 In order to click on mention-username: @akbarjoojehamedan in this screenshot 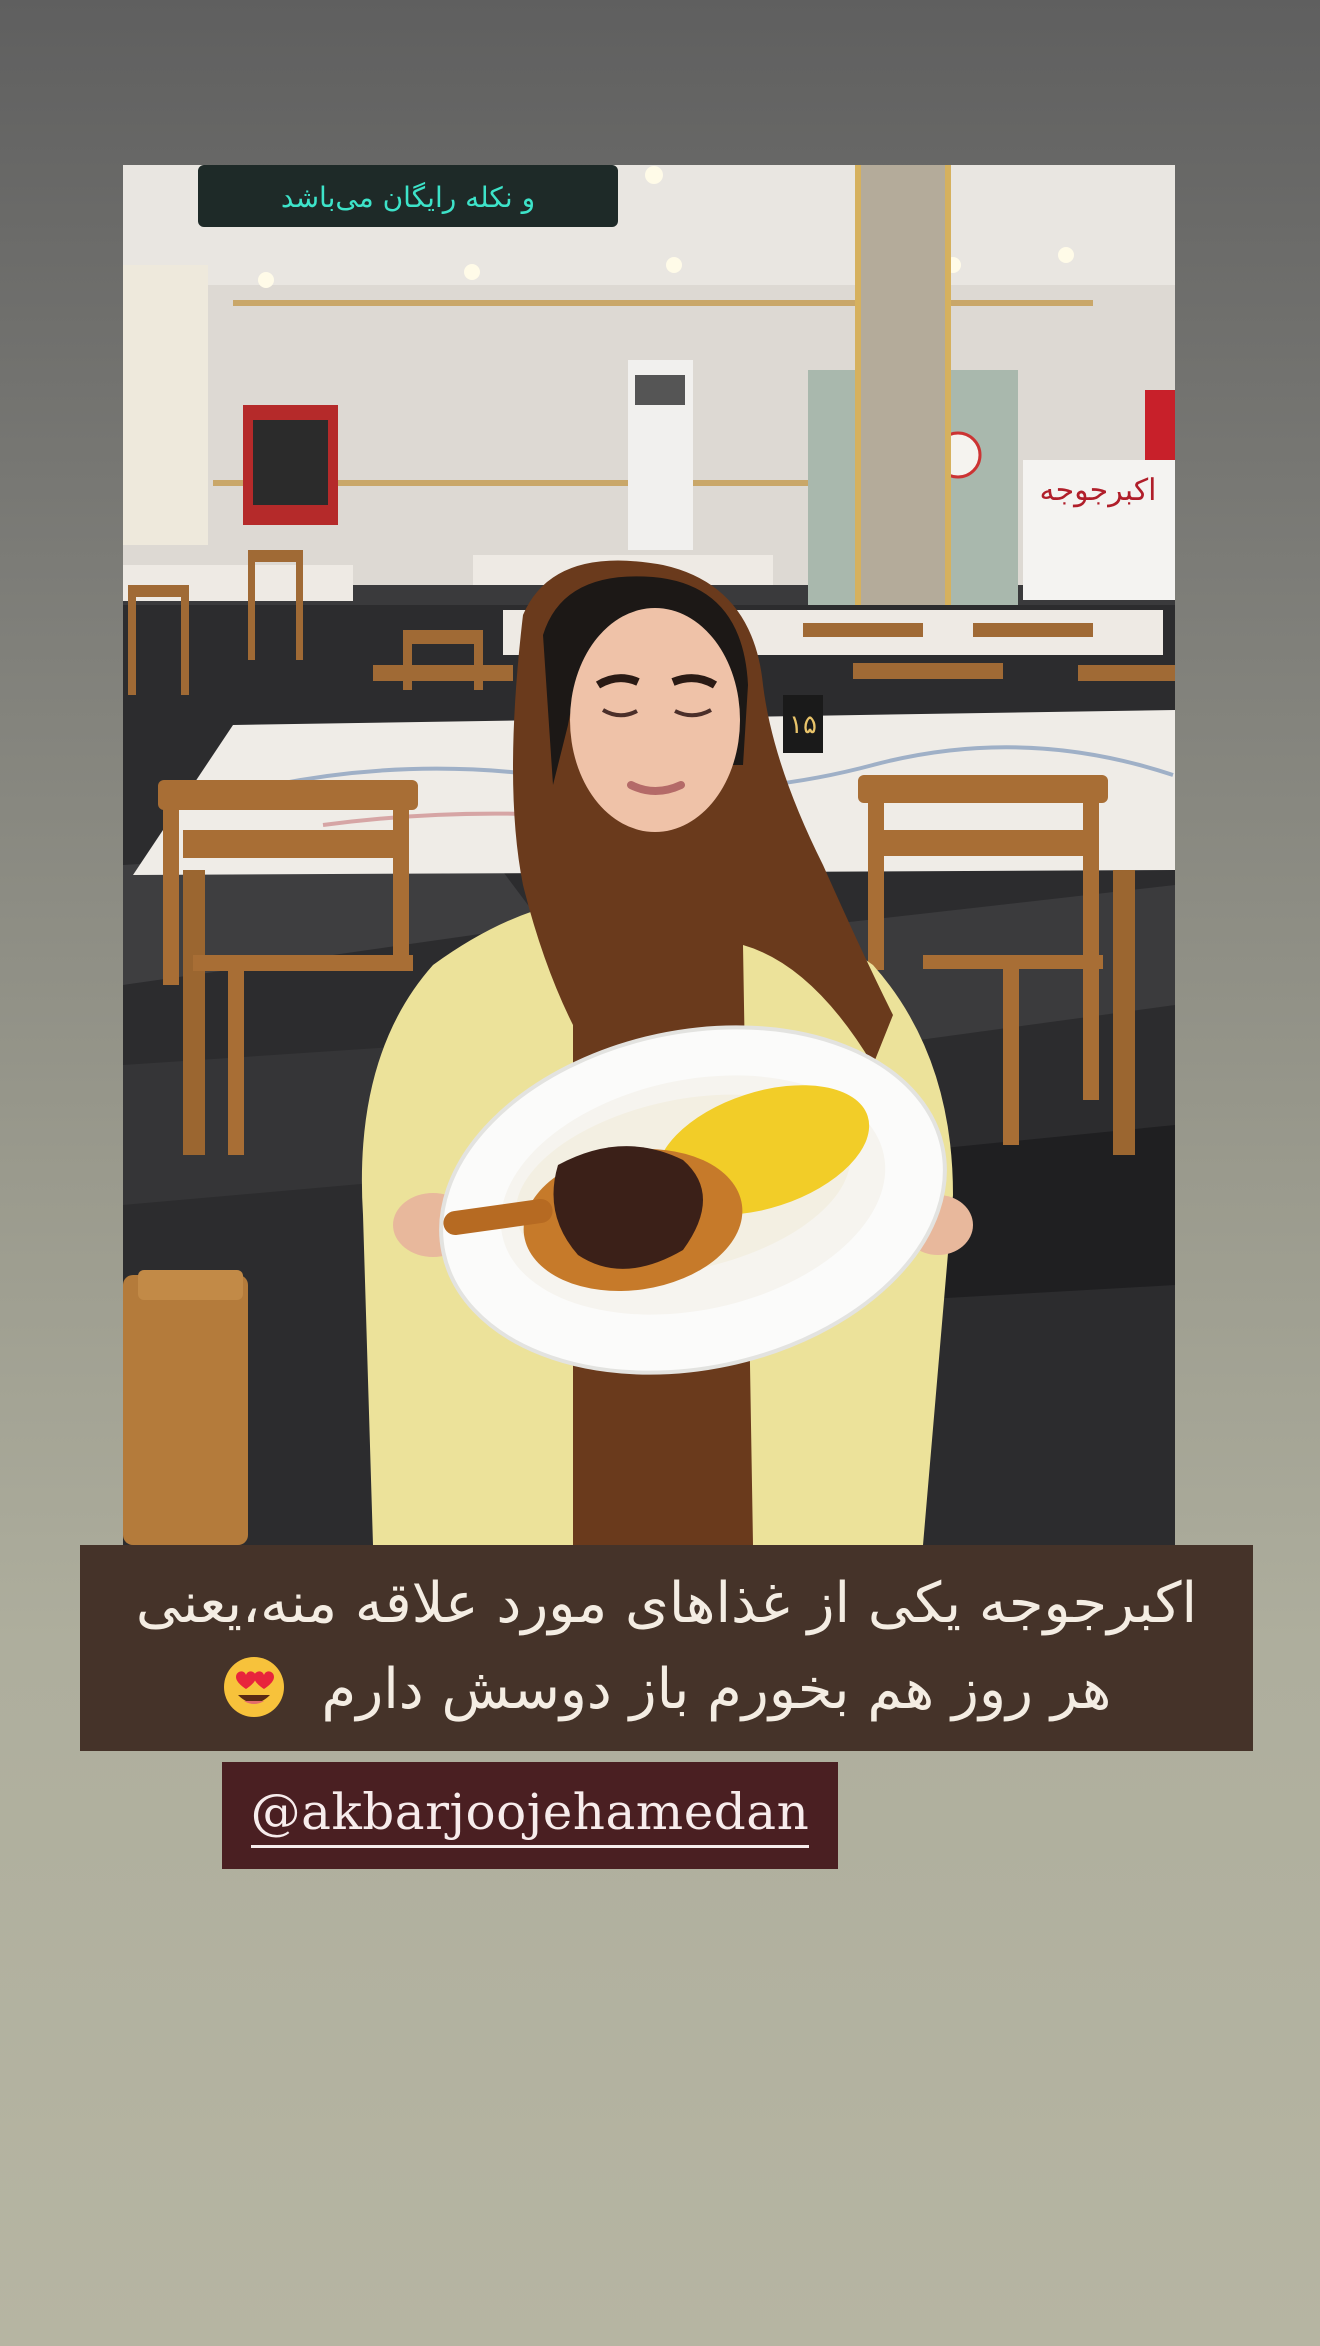, I will do `click(530, 1815)`.